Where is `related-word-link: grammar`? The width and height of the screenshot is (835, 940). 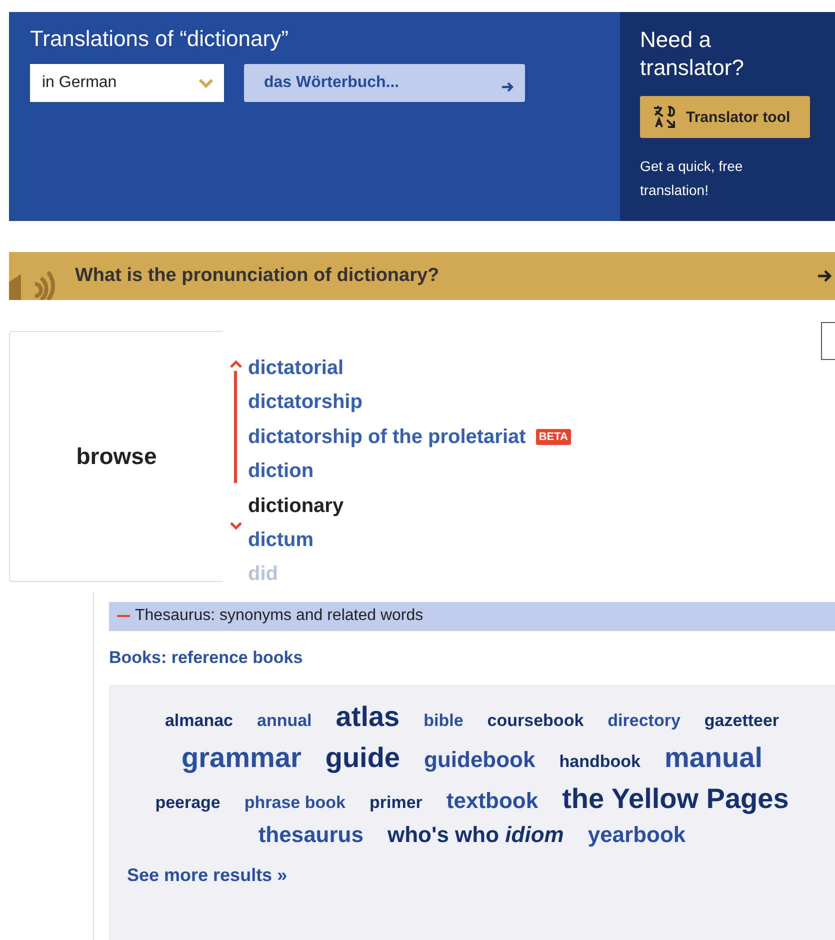 related-word-link: grammar is located at coordinates (242, 758).